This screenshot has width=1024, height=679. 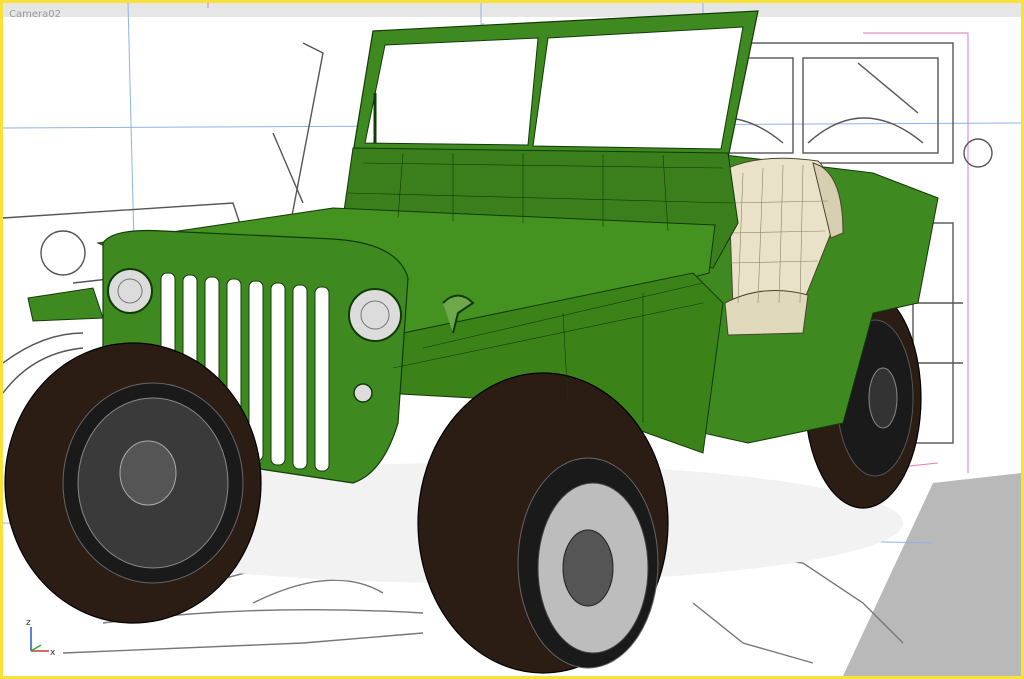 What do you see at coordinates (512, 10) in the screenshot?
I see `ceiling-strip` at bounding box center [512, 10].